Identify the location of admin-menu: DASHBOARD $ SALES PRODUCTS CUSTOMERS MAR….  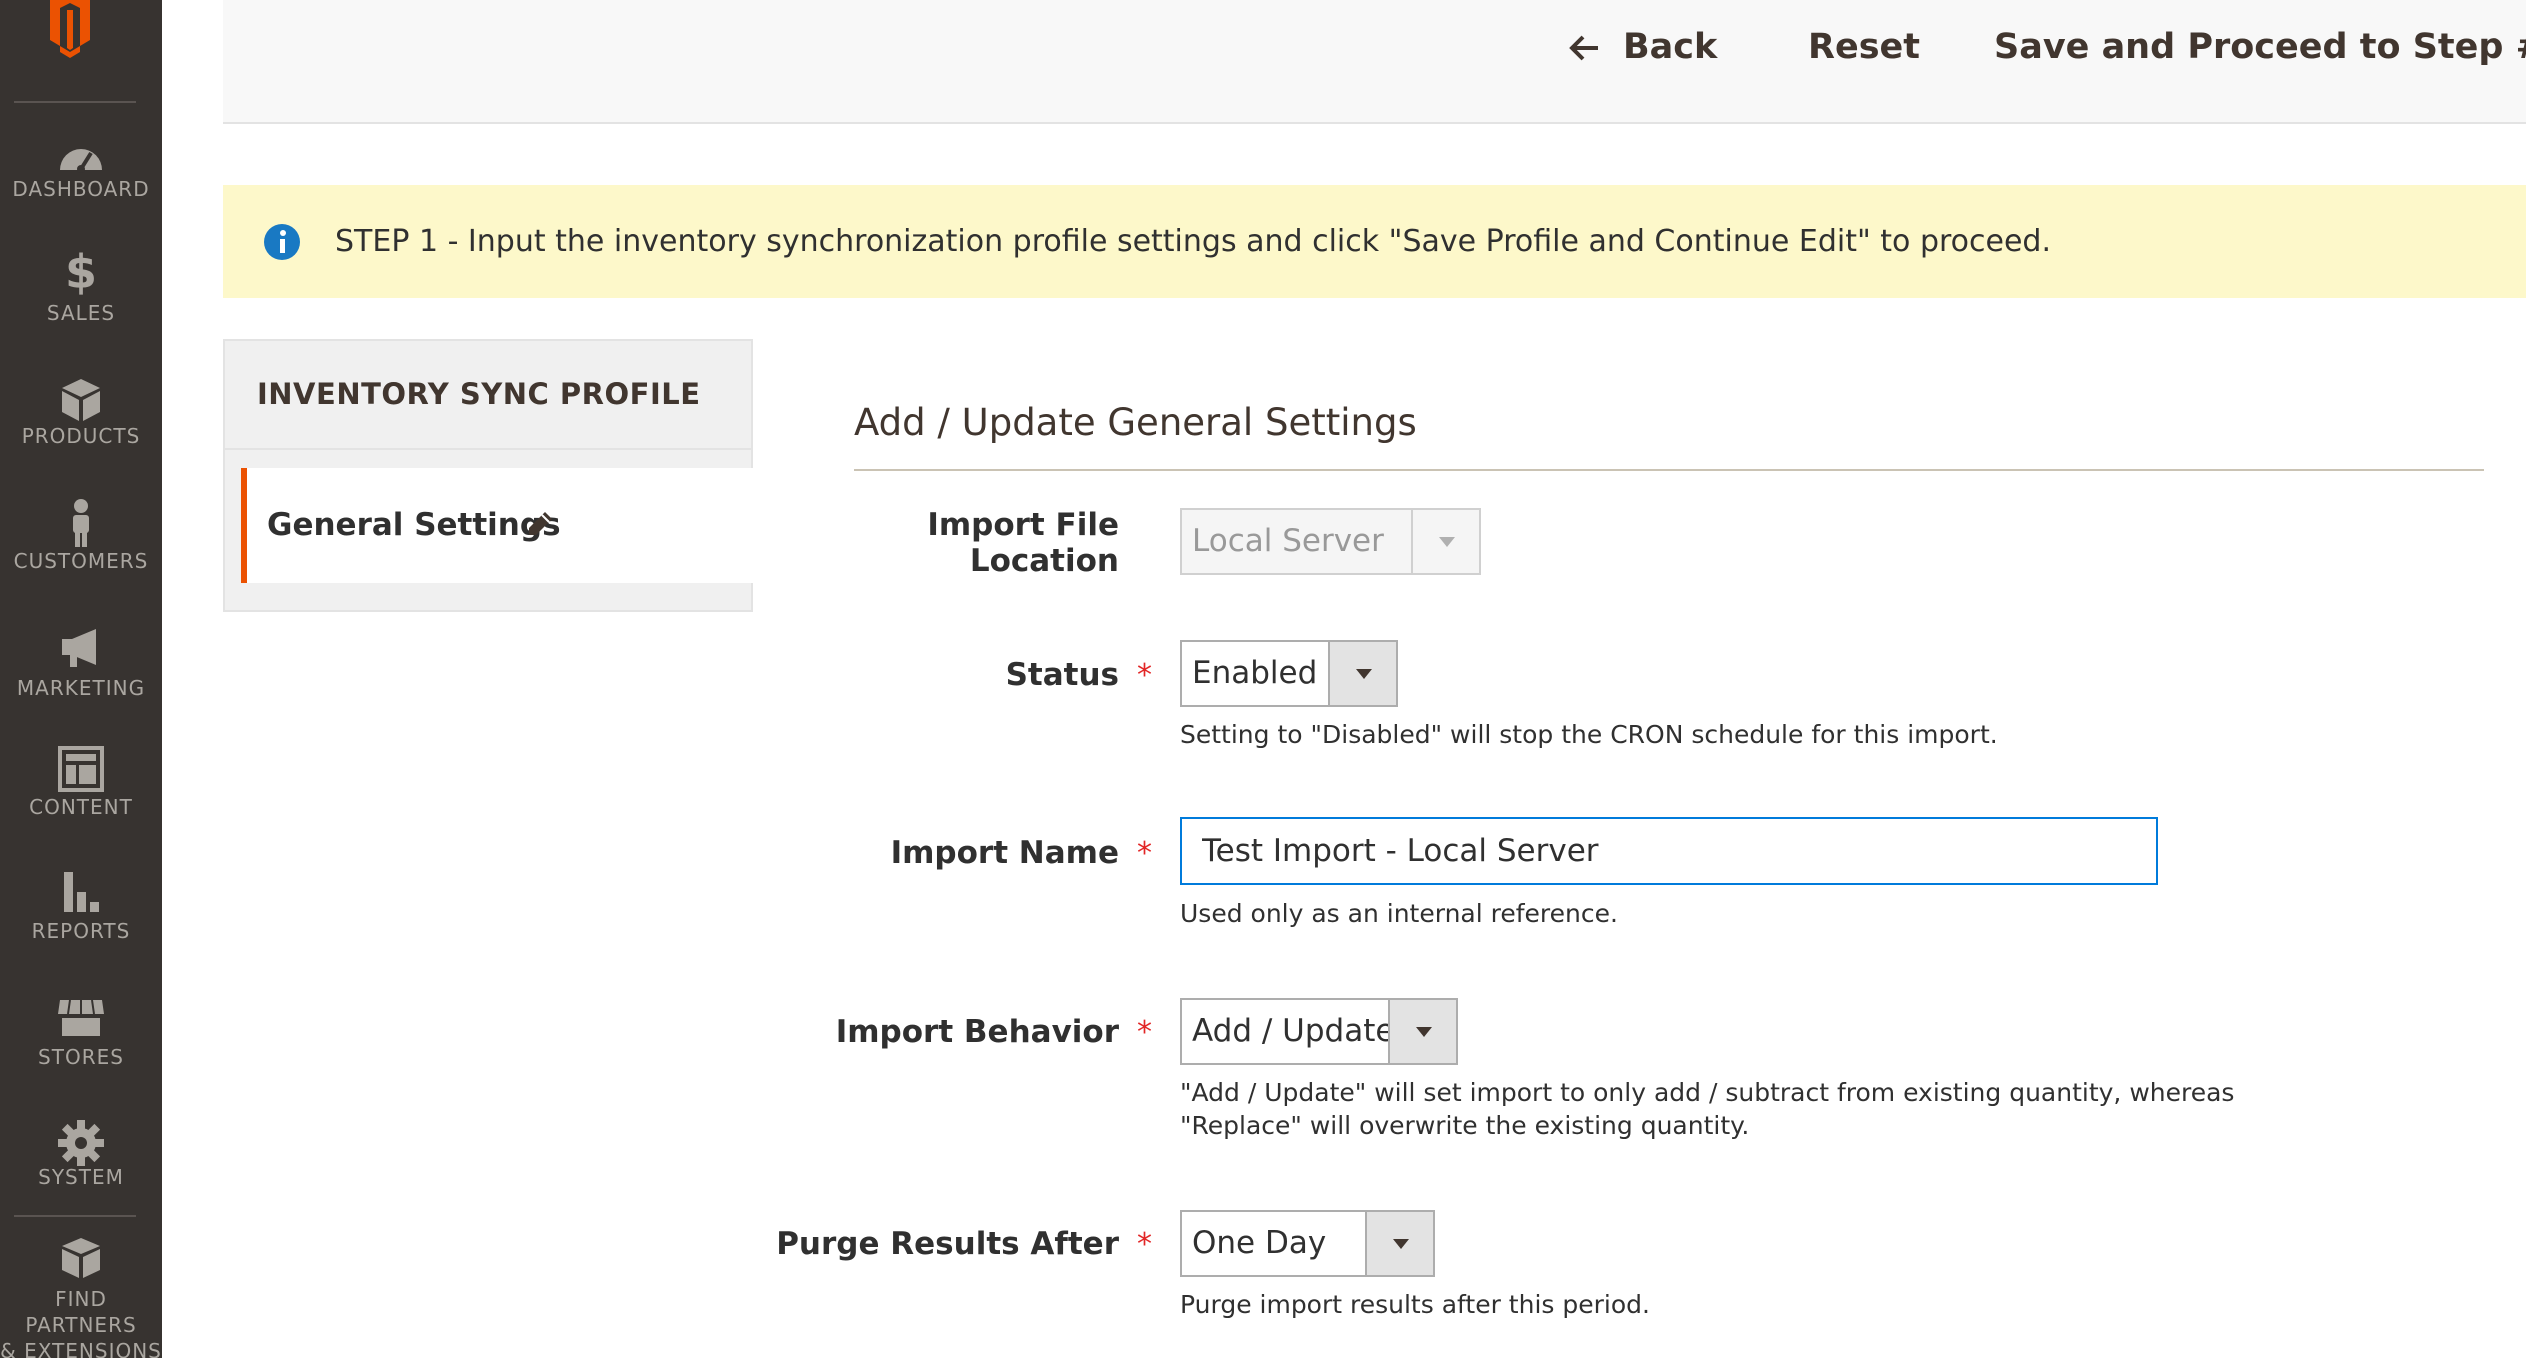
(81, 679).